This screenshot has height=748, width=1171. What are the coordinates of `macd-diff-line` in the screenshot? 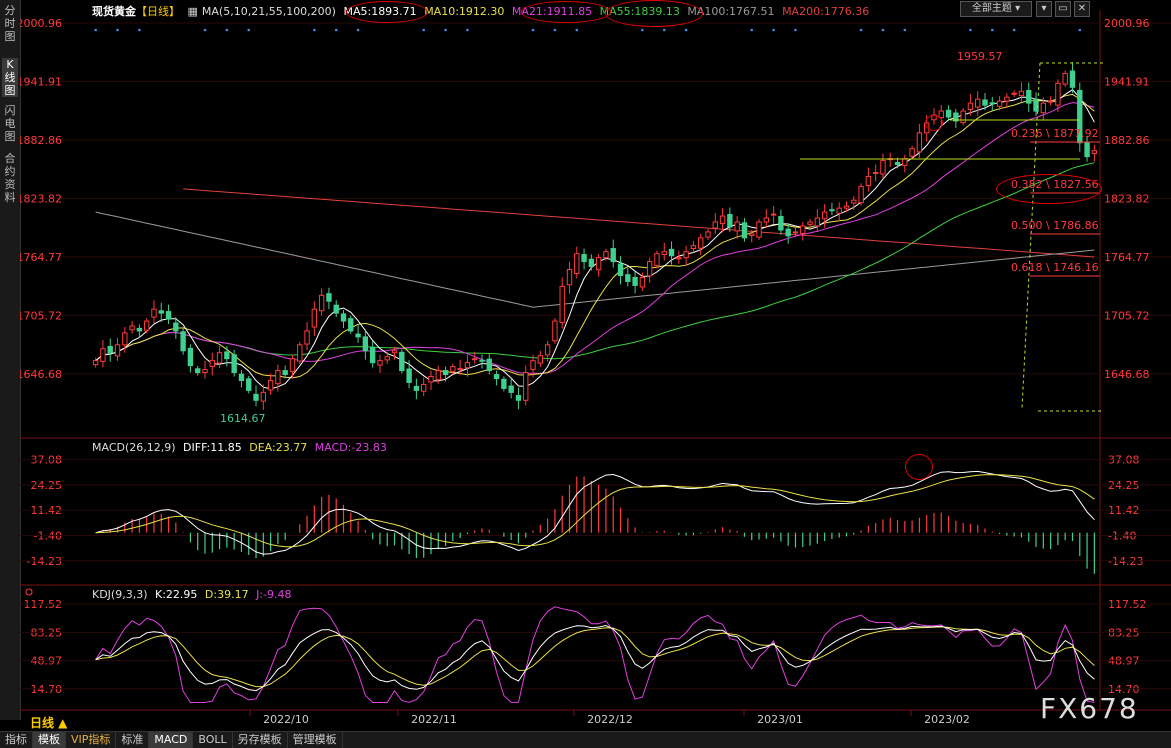 It's located at (595, 512).